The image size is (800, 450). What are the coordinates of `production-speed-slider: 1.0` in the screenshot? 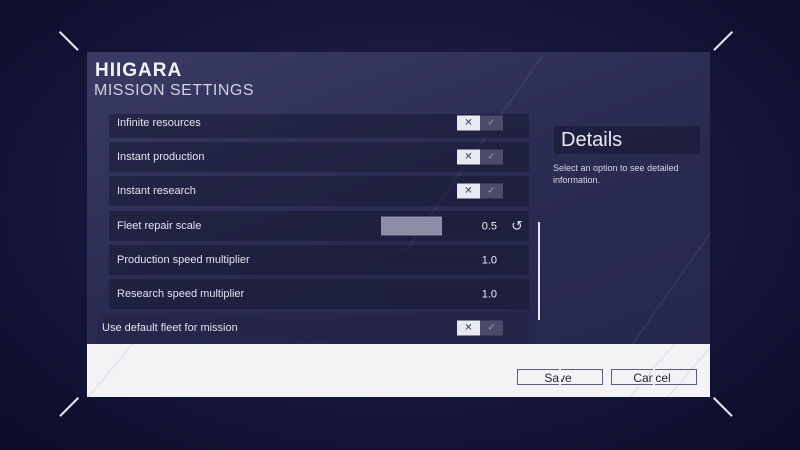 It's located at (442, 260).